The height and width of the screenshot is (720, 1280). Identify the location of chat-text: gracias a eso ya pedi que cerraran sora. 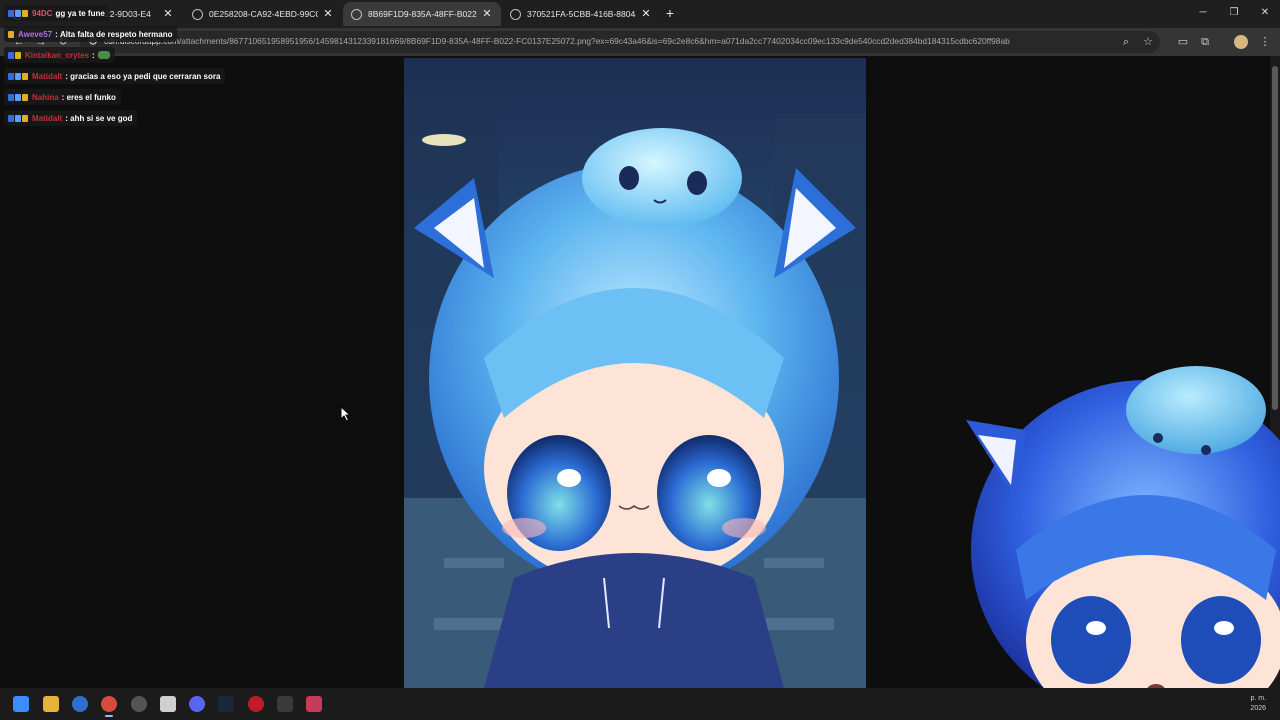
(145, 76).